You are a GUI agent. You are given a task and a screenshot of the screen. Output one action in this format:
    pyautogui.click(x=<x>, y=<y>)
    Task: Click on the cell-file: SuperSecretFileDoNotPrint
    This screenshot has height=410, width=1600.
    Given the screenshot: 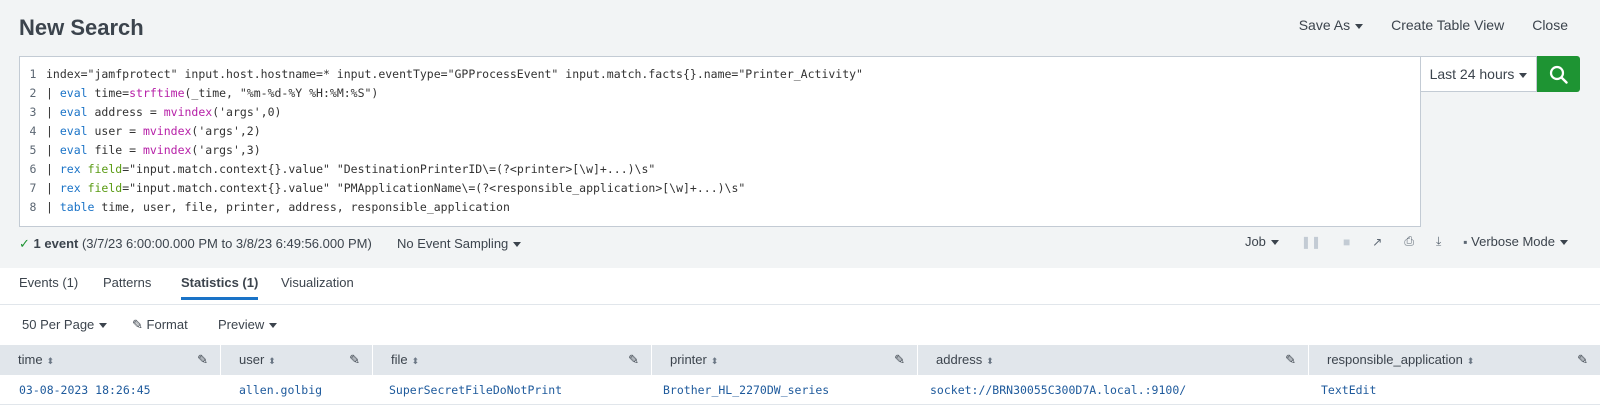 What is the action you would take?
    pyautogui.click(x=475, y=390)
    